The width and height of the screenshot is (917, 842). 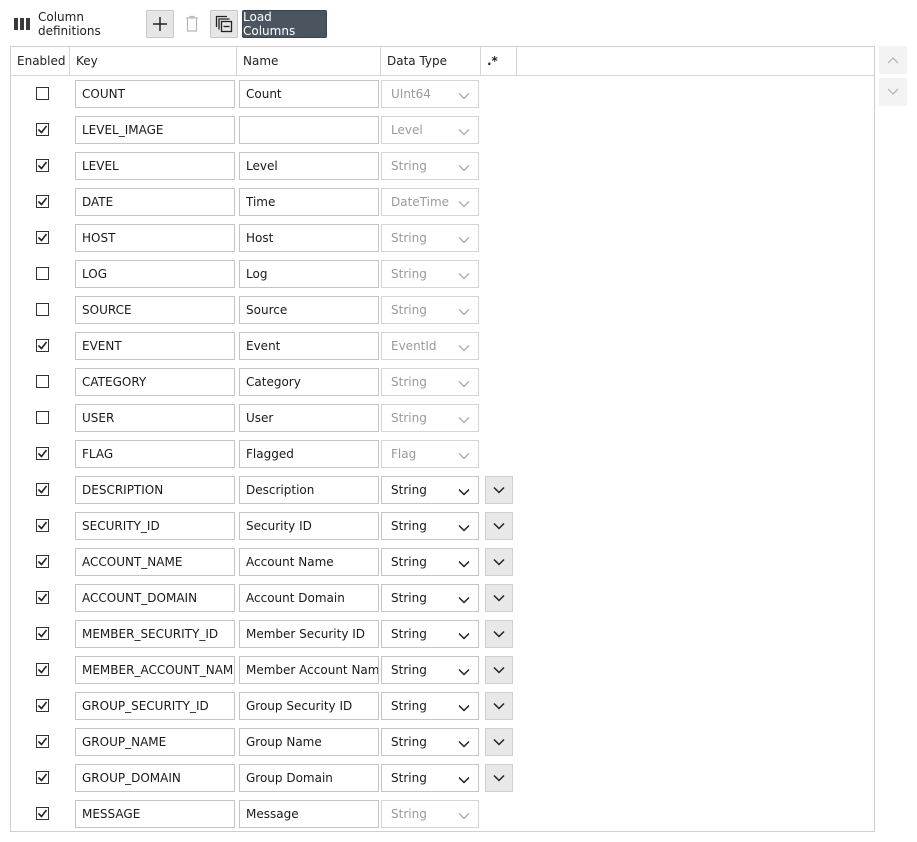 What do you see at coordinates (155, 202) in the screenshot?
I see `key-input: DATE` at bounding box center [155, 202].